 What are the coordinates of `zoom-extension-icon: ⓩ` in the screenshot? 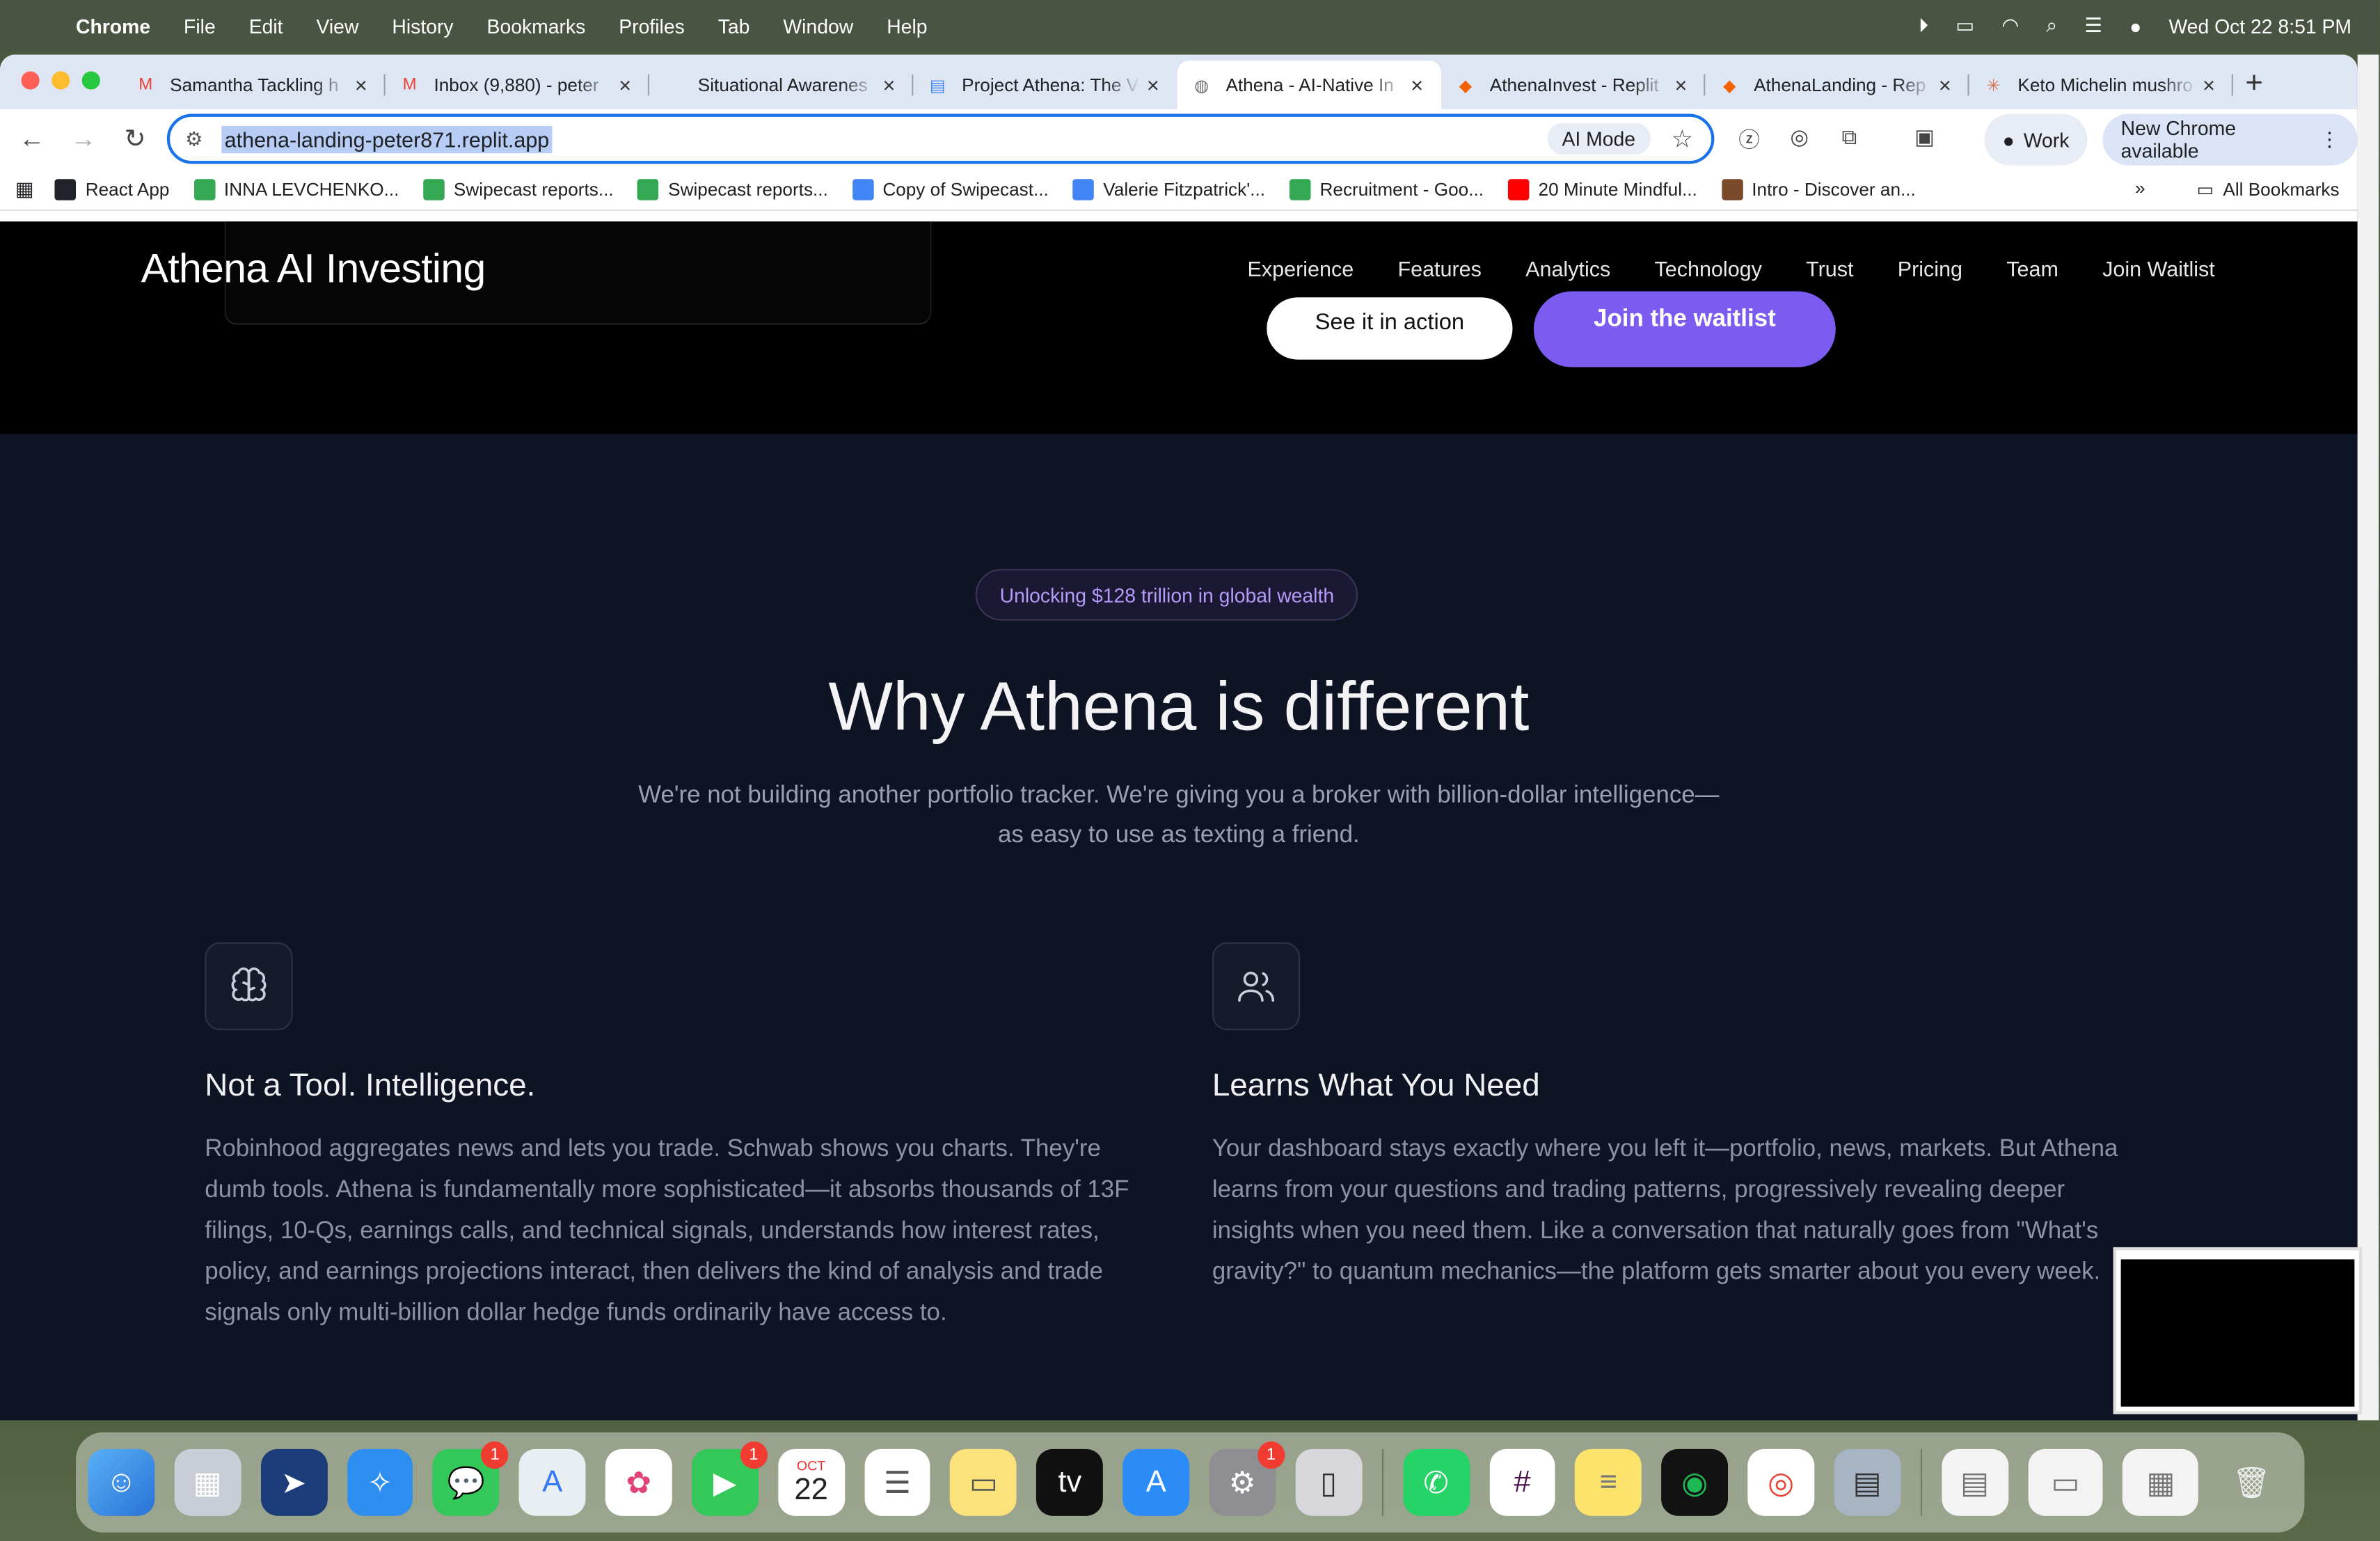 It's located at (1749, 140).